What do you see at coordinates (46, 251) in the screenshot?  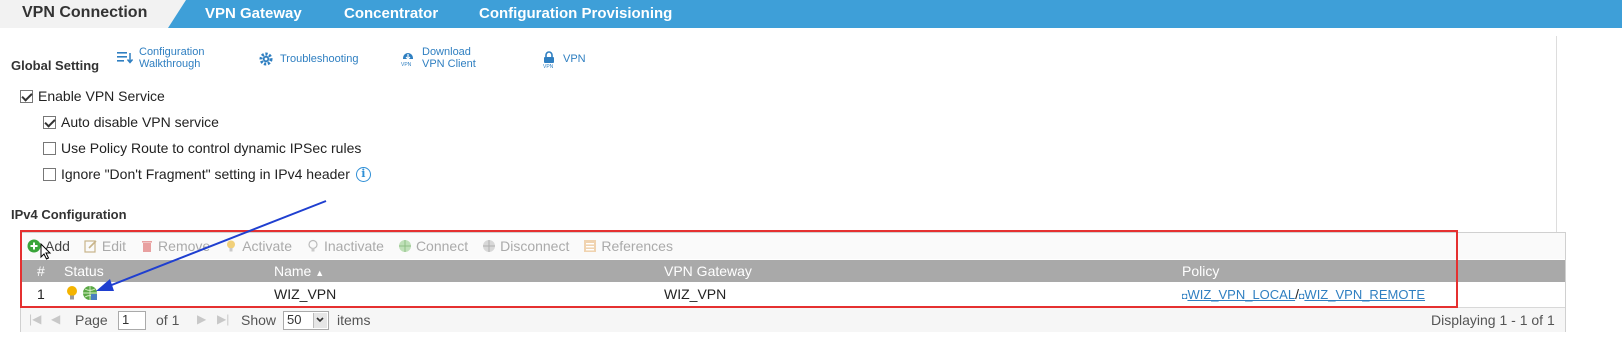 I see `mouse-cursor-icon` at bounding box center [46, 251].